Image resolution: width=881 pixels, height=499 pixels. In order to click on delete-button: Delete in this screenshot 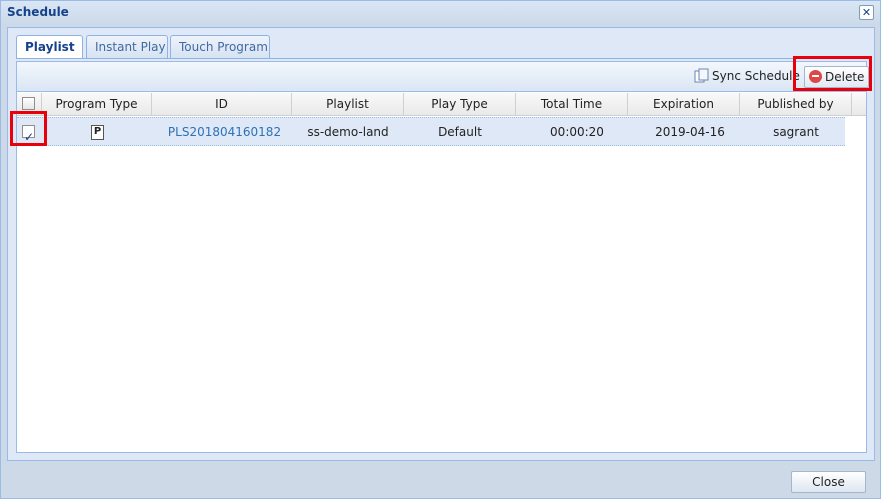, I will do `click(837, 77)`.